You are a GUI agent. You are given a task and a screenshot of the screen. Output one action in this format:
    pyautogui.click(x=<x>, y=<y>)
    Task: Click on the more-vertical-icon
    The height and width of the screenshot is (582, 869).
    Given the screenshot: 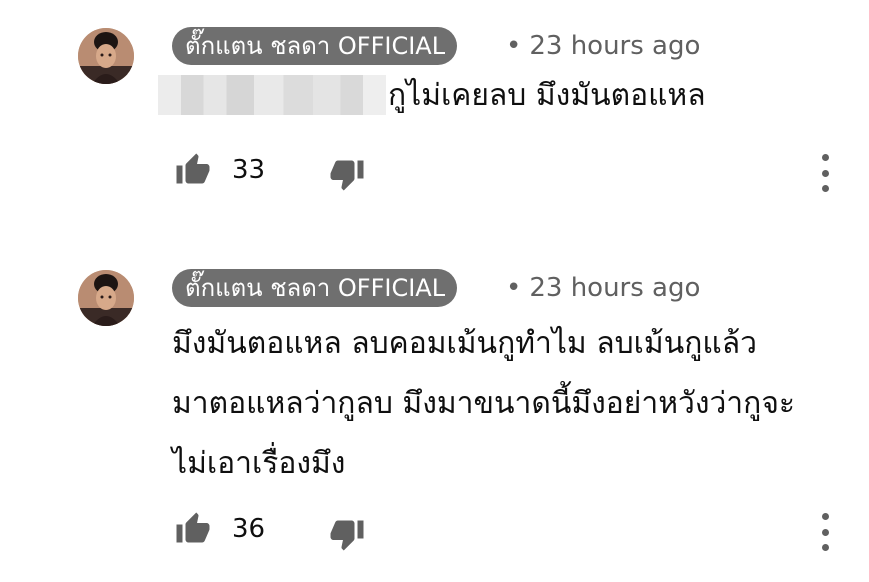 What is the action you would take?
    pyautogui.click(x=825, y=532)
    